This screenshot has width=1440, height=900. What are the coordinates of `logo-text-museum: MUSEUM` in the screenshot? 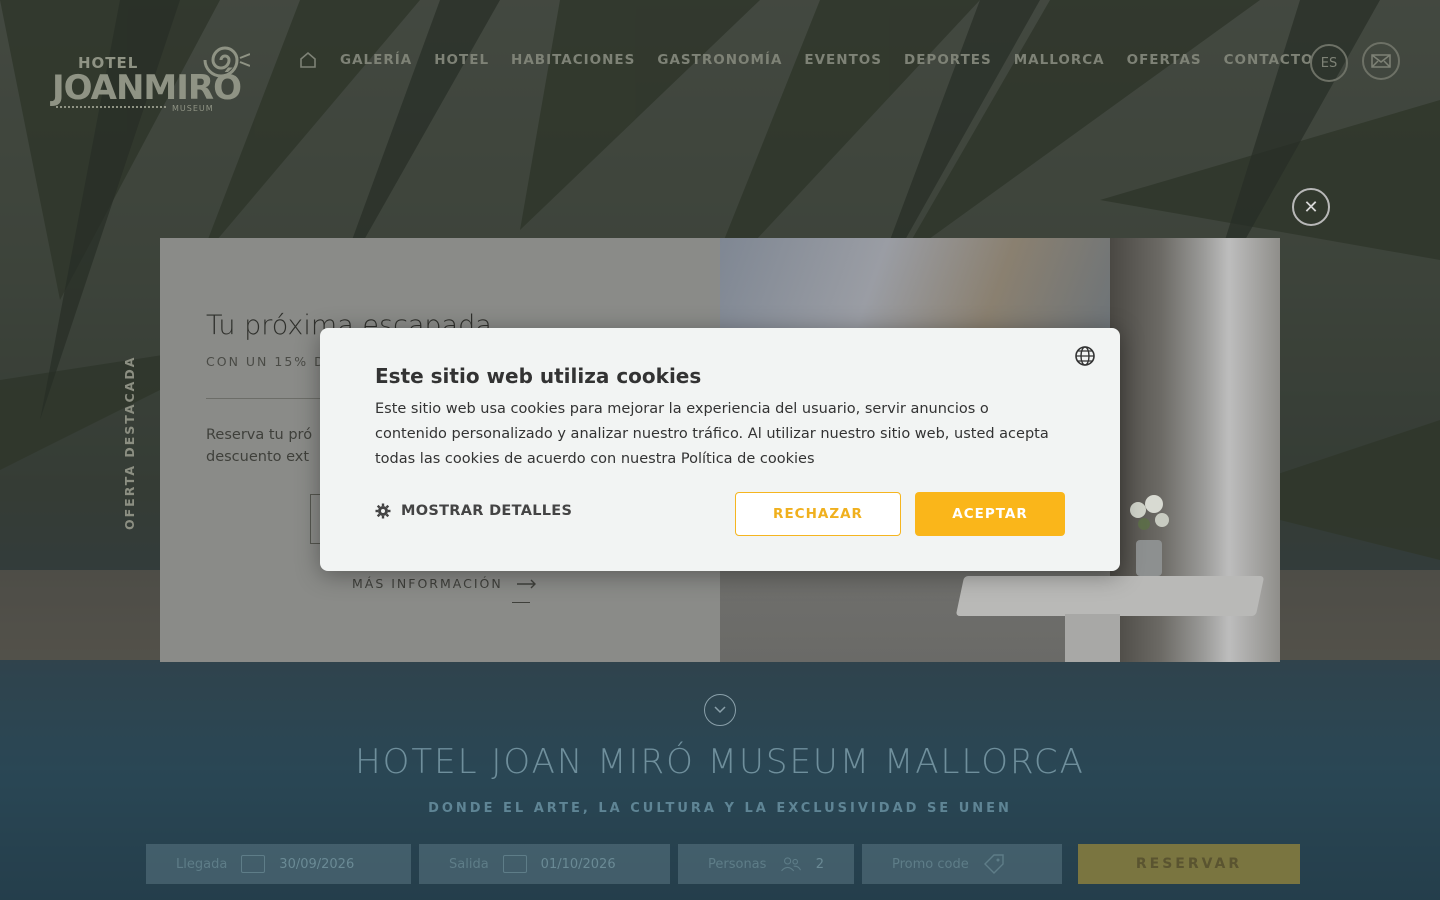 It's located at (193, 108).